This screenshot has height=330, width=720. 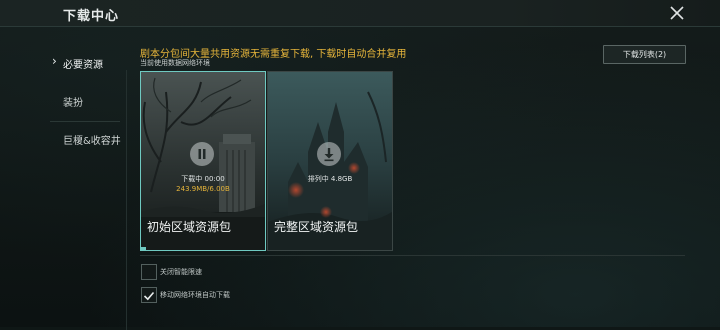 What do you see at coordinates (181, 272) in the screenshot?
I see `smart-throttle-label: 关闭智能限速` at bounding box center [181, 272].